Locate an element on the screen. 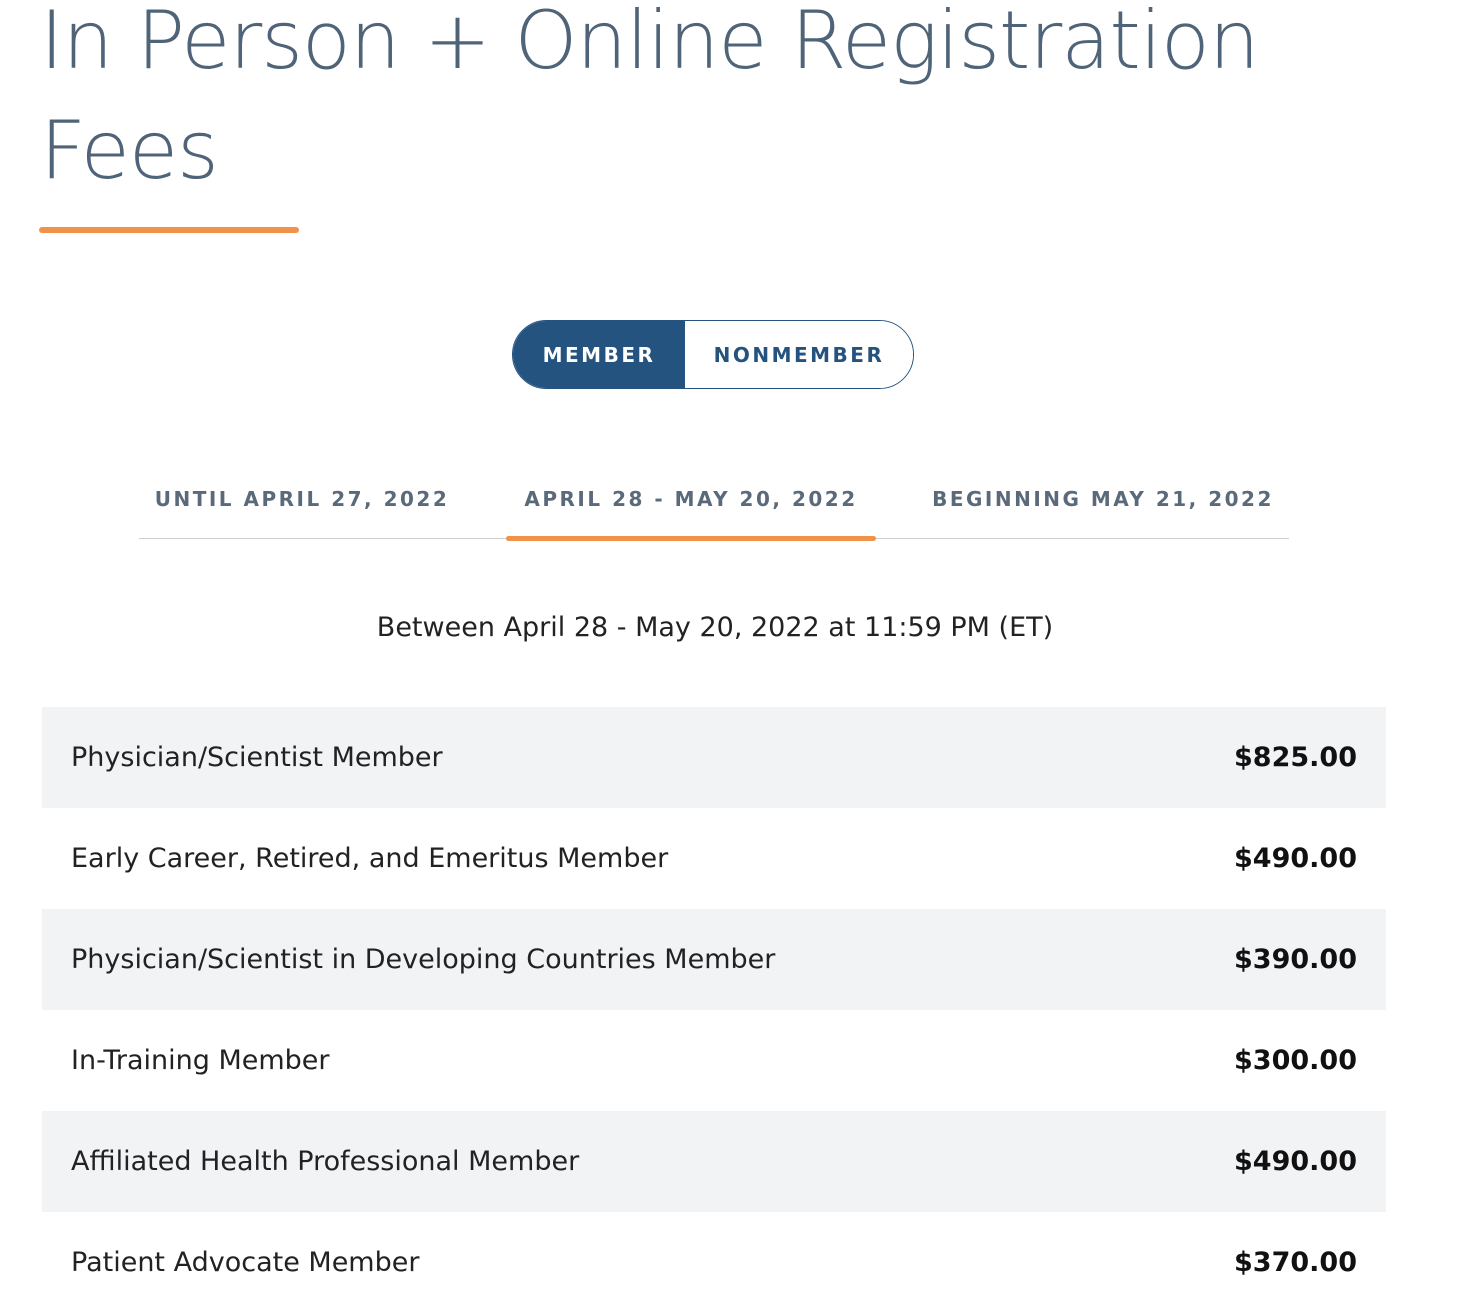 The width and height of the screenshot is (1460, 1313). fee-row: Physician/Scientist Member $825.00 is located at coordinates (714, 757).